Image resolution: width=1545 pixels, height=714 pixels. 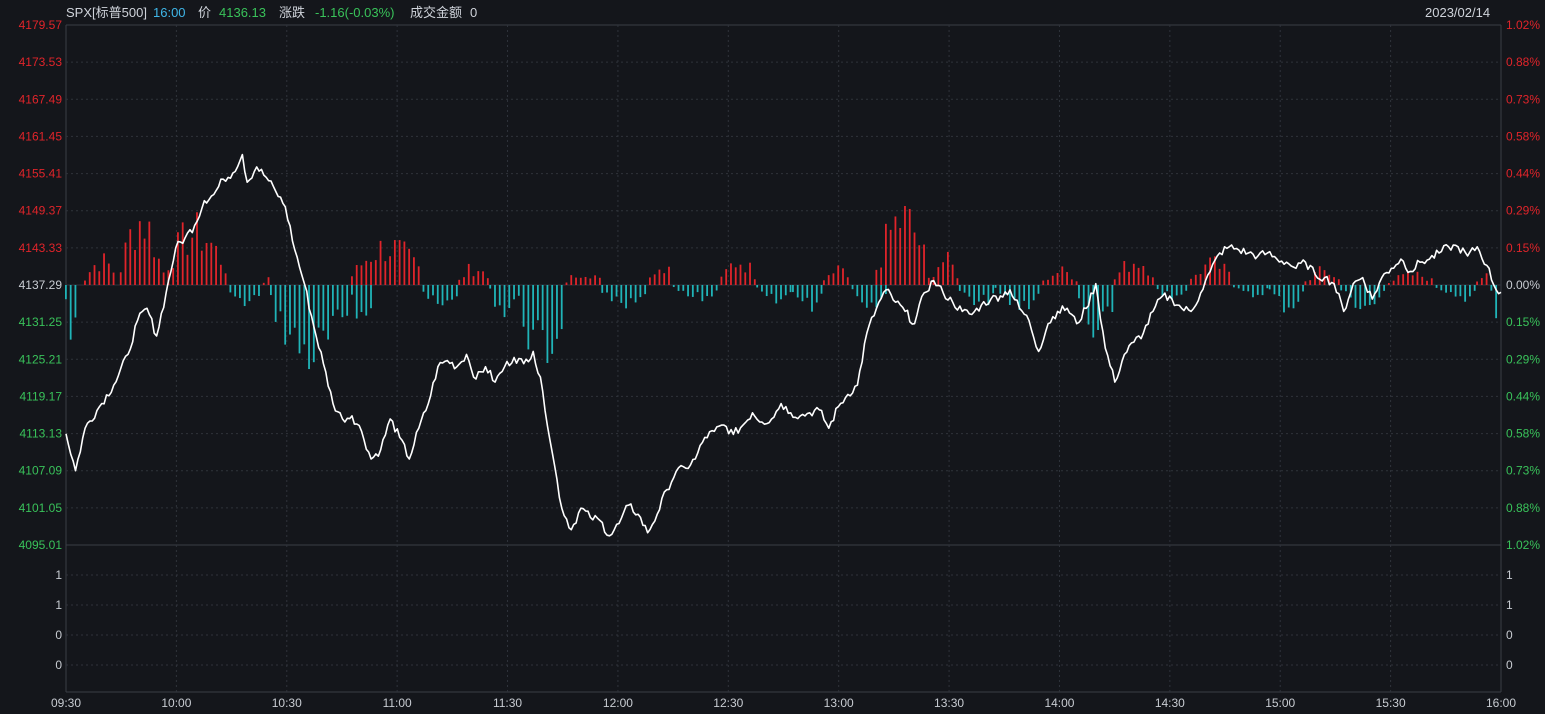 I want to click on time-tick-label: 14:30, so click(x=1170, y=703).